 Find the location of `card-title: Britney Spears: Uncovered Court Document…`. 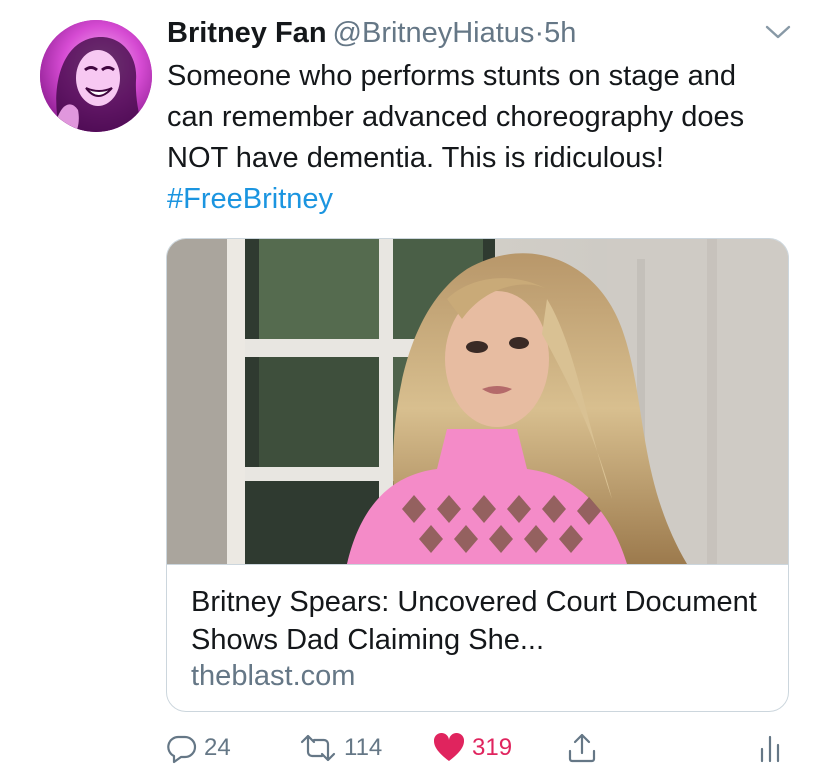

card-title: Britney Spears: Uncovered Court Document… is located at coordinates (481, 621).